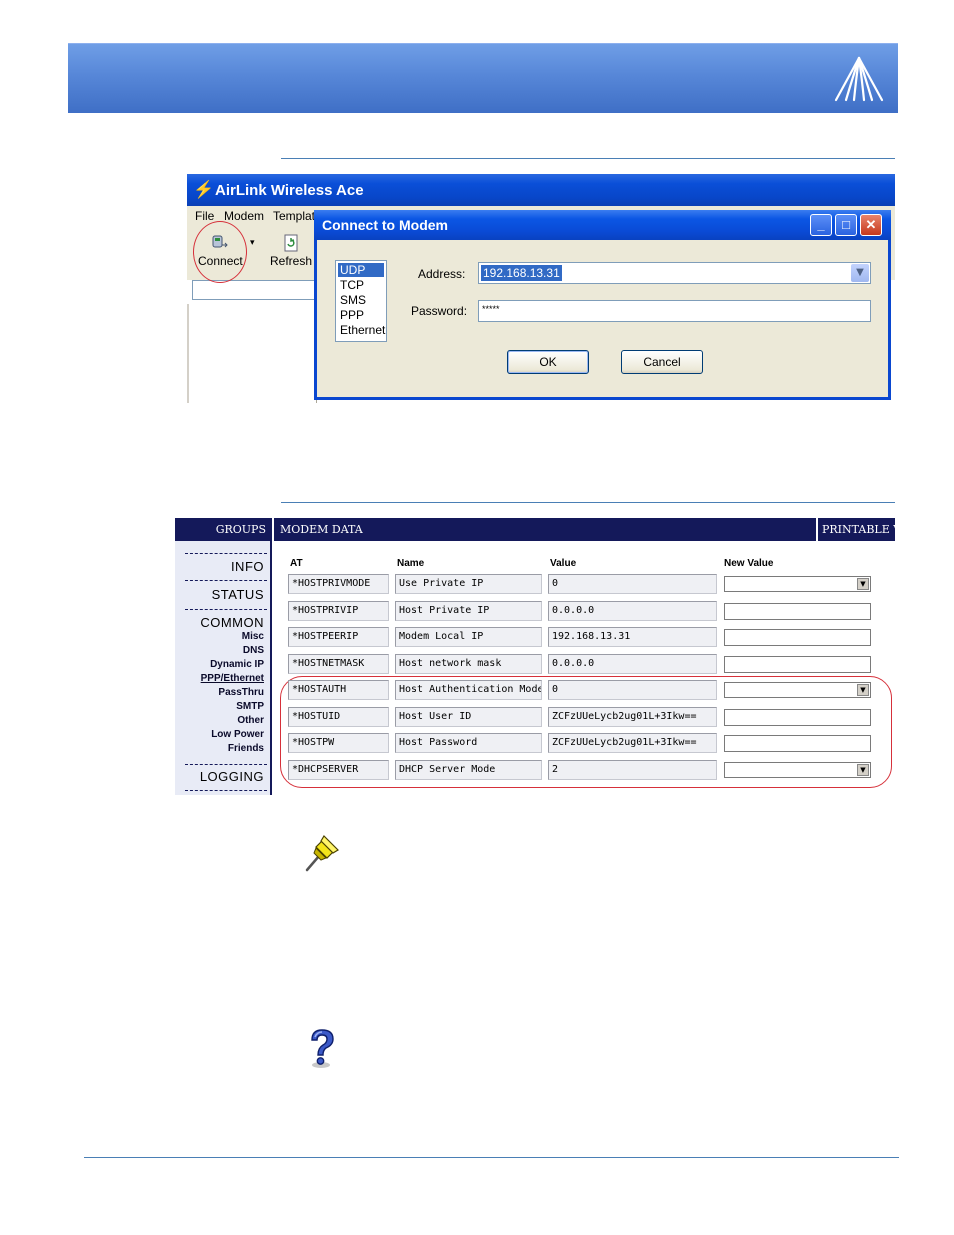 The width and height of the screenshot is (954, 1235). I want to click on airlink-logo-icon, so click(859, 79).